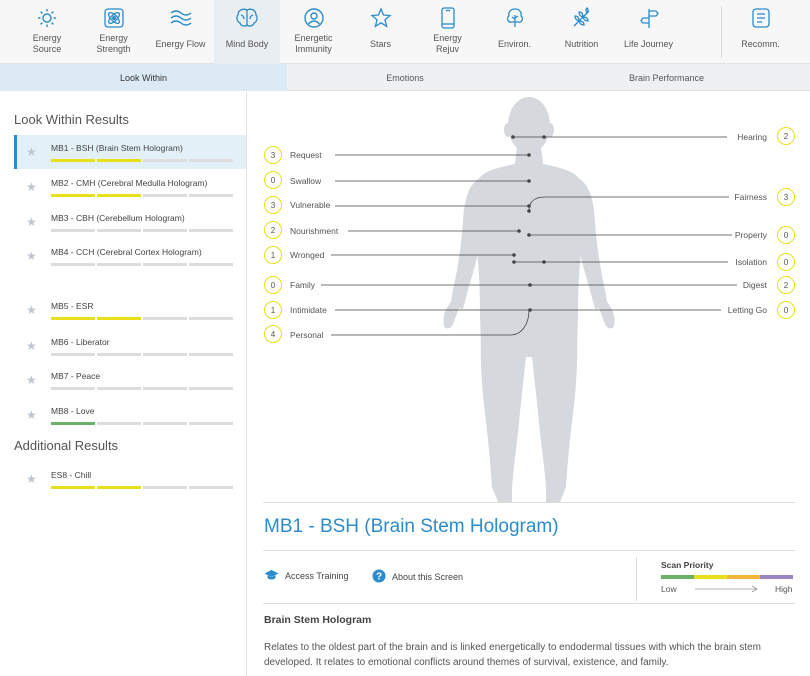 This screenshot has height=676, width=810. I want to click on access-training-button: Access Training, so click(306, 576).